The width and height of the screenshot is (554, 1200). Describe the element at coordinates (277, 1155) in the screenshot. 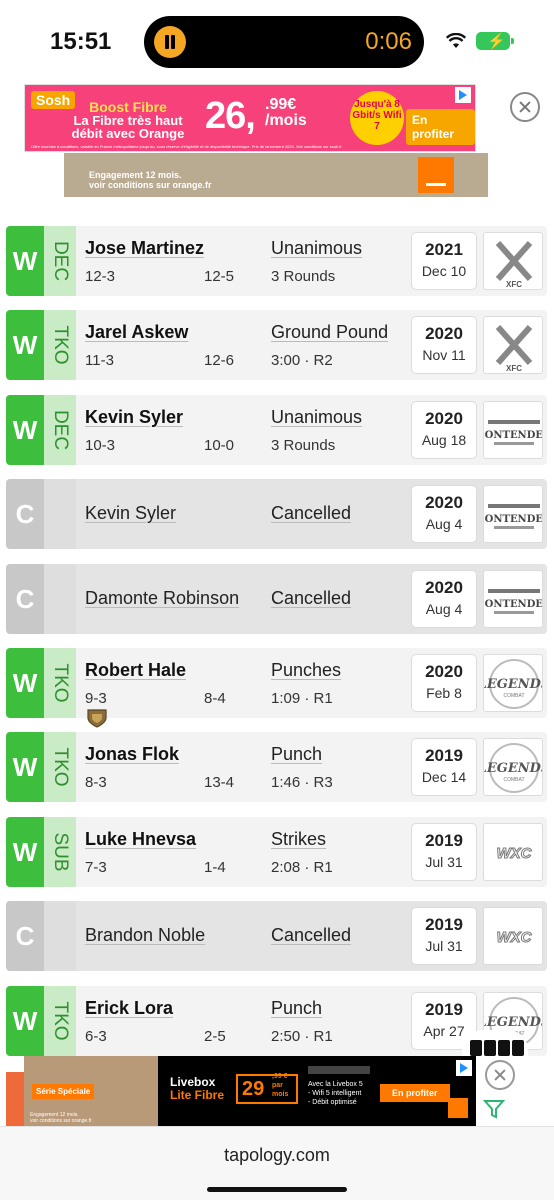

I see `url-text: tapology.com` at that location.